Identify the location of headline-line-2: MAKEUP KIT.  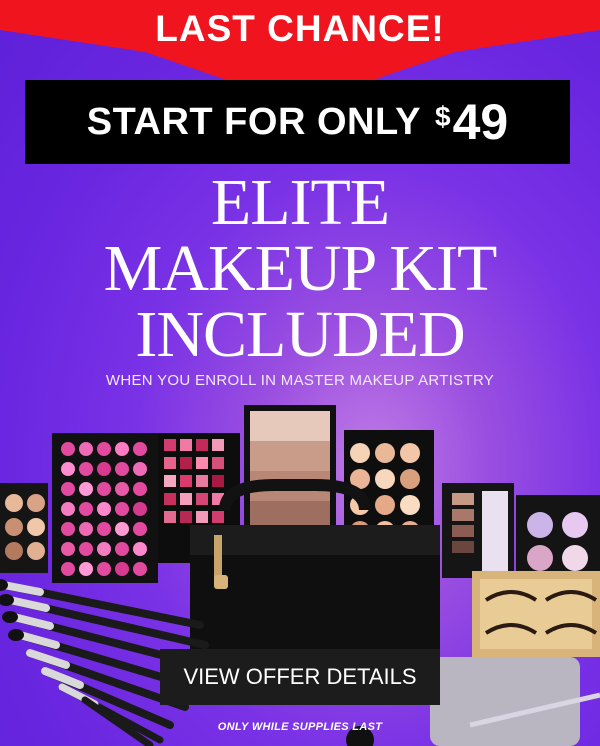
(300, 268).